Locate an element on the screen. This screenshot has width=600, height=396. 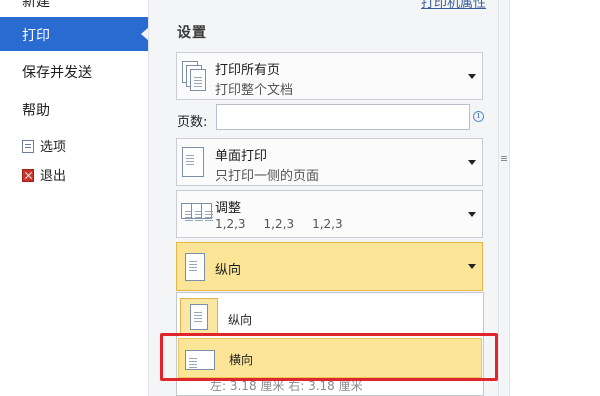
info-icon: i is located at coordinates (478, 116).